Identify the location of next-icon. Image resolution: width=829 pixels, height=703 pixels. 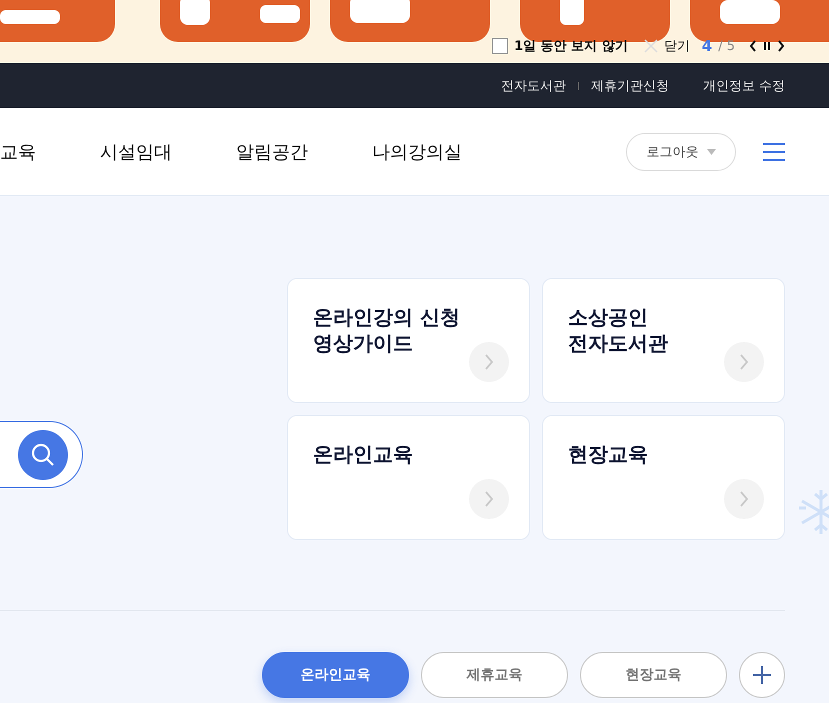
(781, 46).